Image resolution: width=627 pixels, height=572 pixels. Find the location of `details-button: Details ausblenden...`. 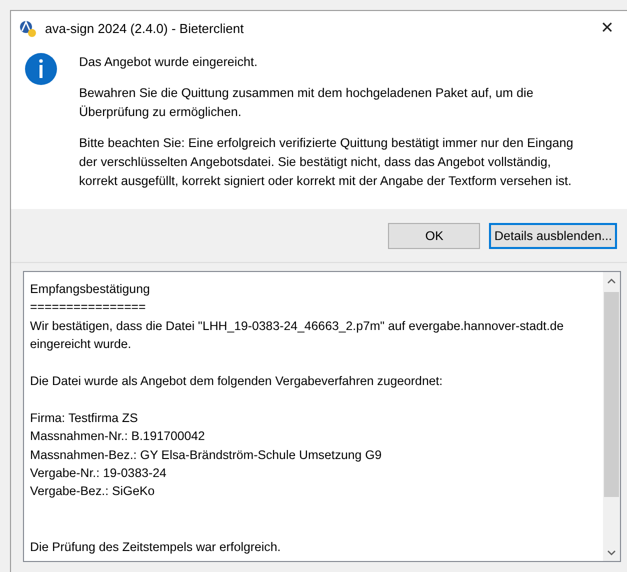

details-button: Details ausblenden... is located at coordinates (553, 236).